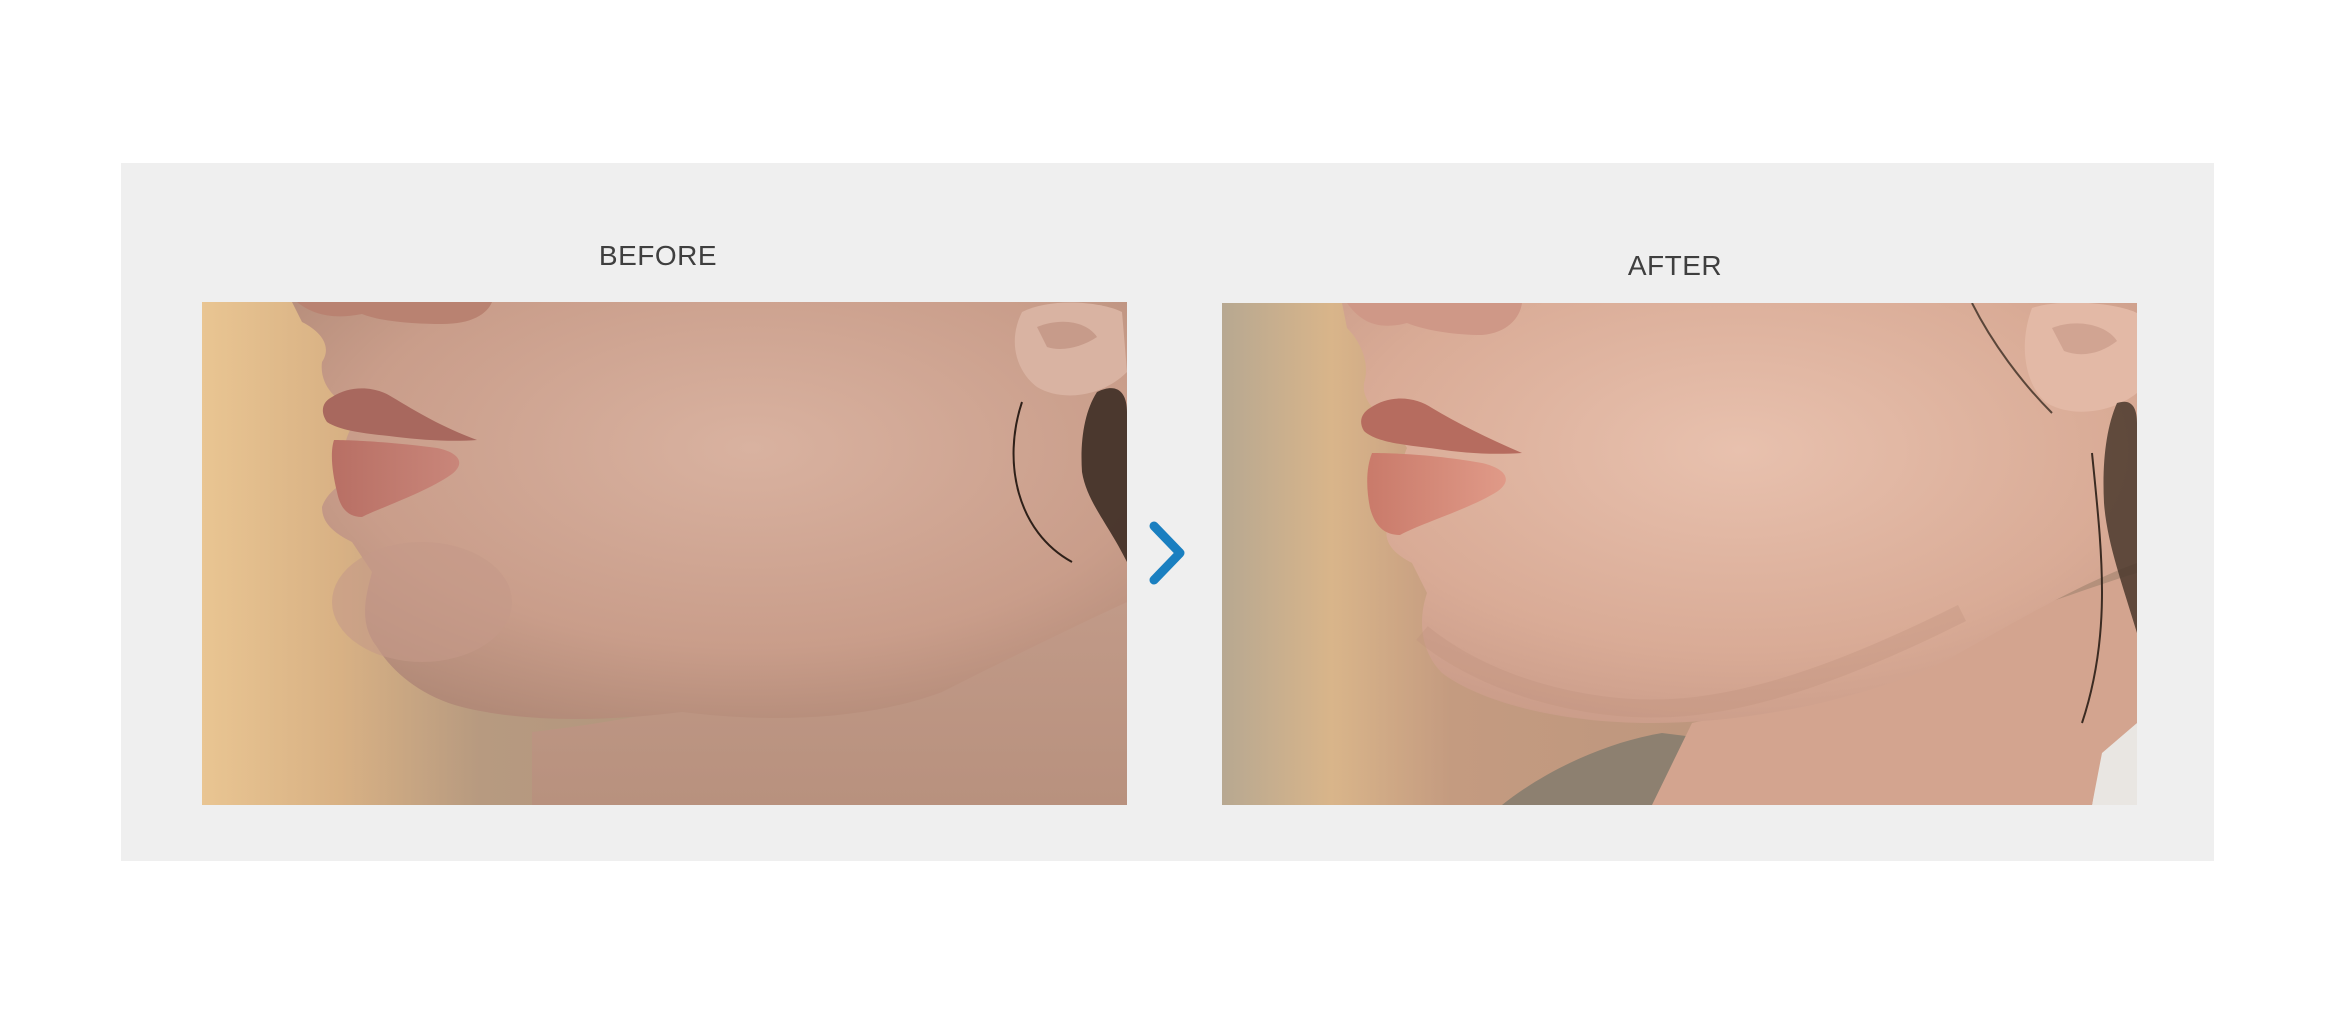 Image resolution: width=2334 pixels, height=1020 pixels. Describe the element at coordinates (1168, 553) in the screenshot. I see `chevron-right-icon` at that location.